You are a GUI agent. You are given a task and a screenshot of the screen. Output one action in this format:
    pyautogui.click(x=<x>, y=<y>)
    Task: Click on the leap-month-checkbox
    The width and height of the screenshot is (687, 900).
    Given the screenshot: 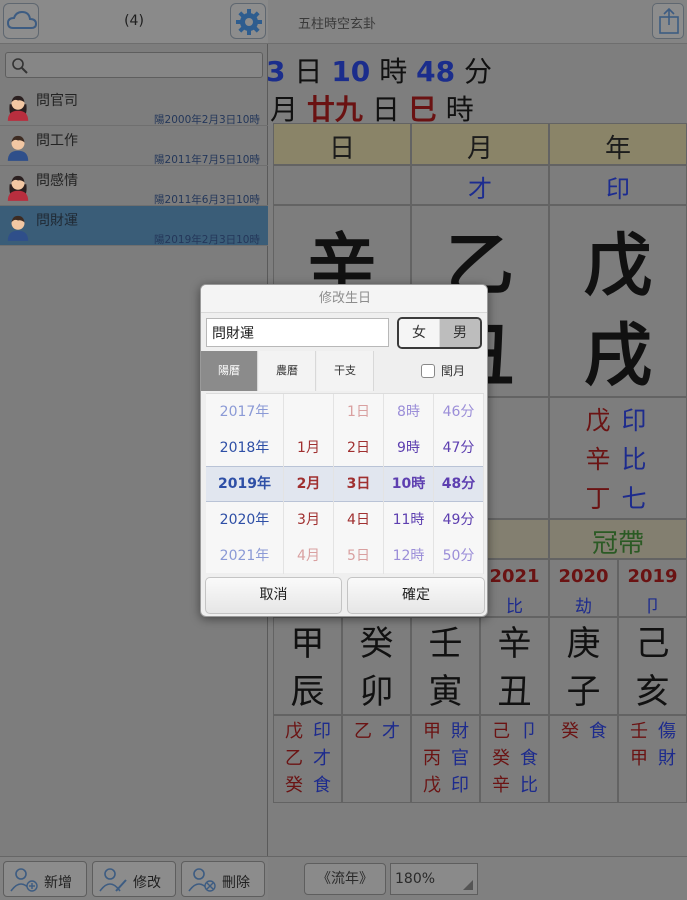 What is the action you would take?
    pyautogui.click(x=428, y=371)
    